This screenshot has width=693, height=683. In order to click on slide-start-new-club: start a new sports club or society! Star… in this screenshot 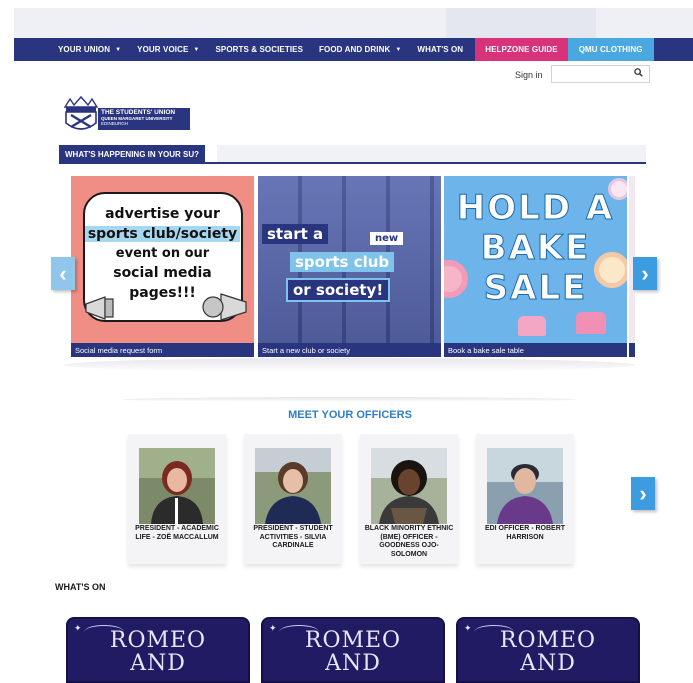, I will do `click(349, 266)`.